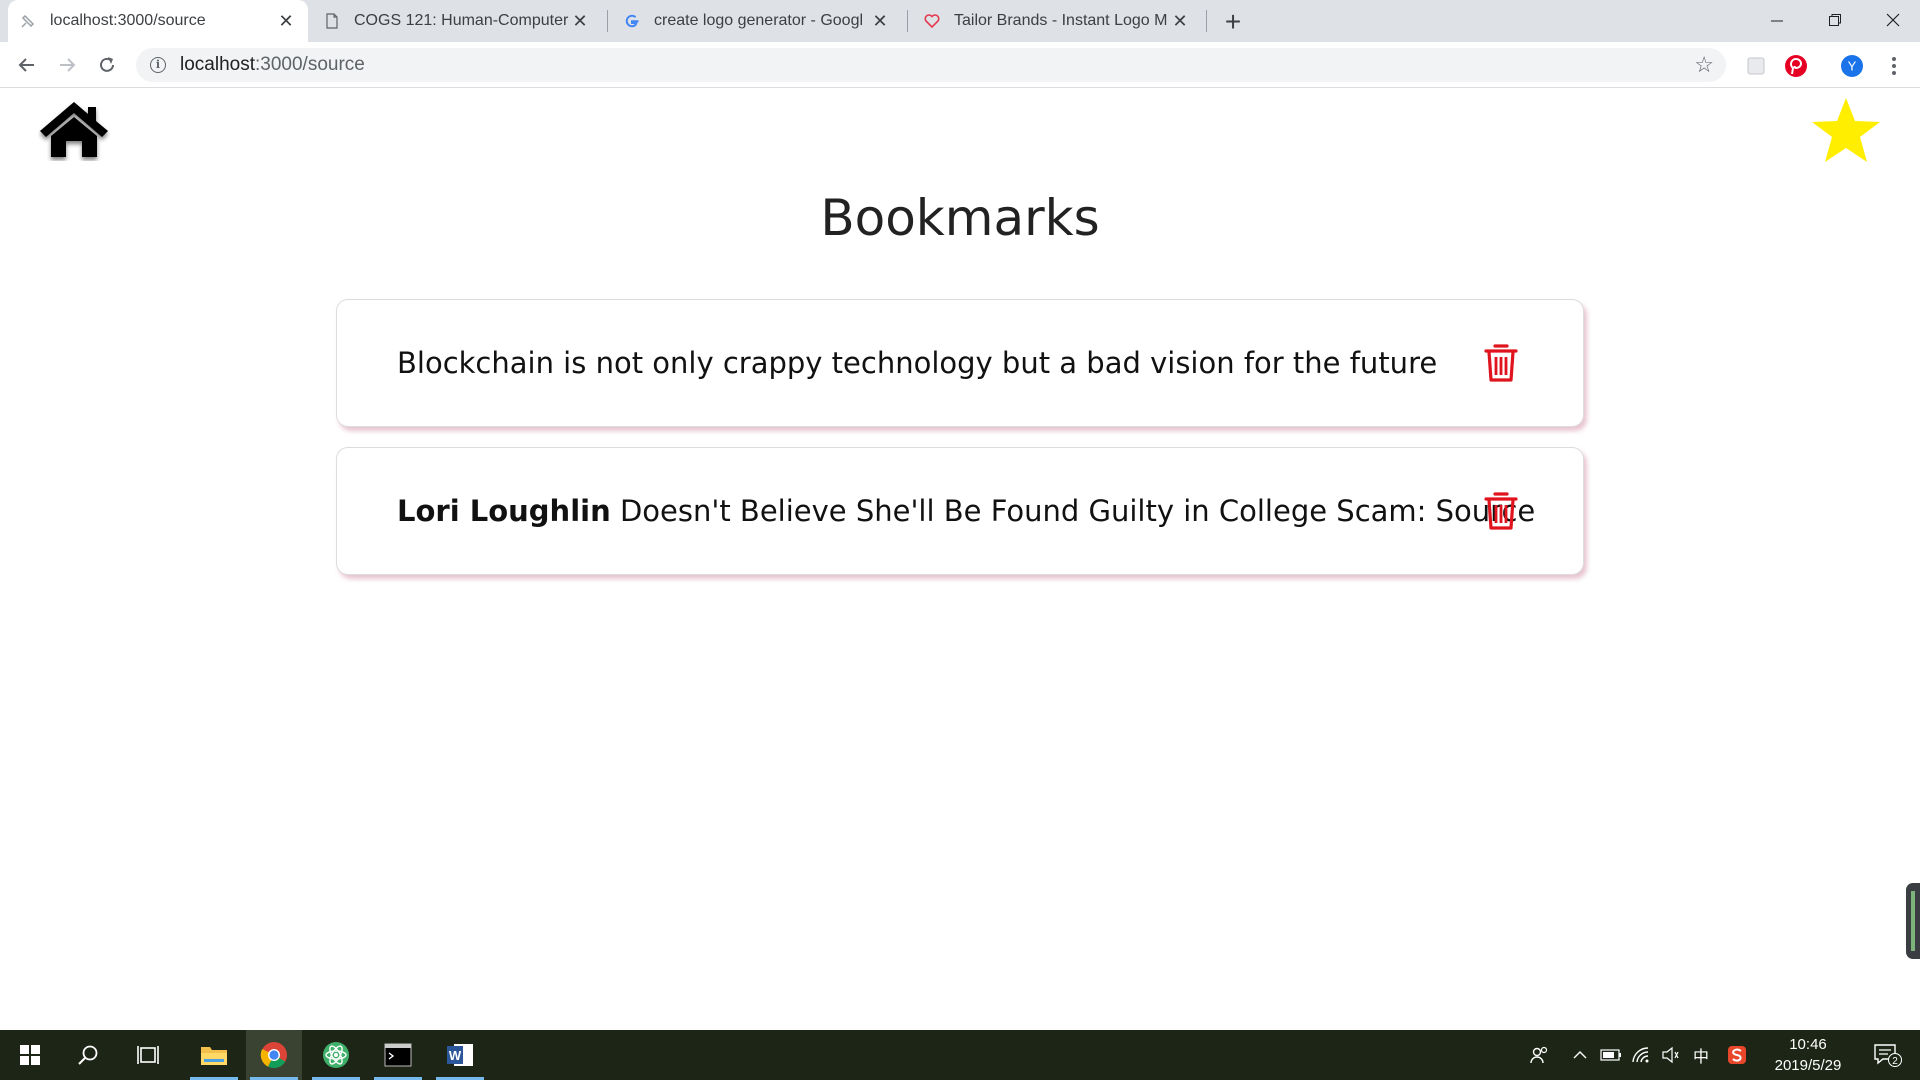 The width and height of the screenshot is (1920, 1080). Describe the element at coordinates (960, 1055) in the screenshot. I see `windows-taskbar: W 中 10:46 2019/5/29 2` at that location.